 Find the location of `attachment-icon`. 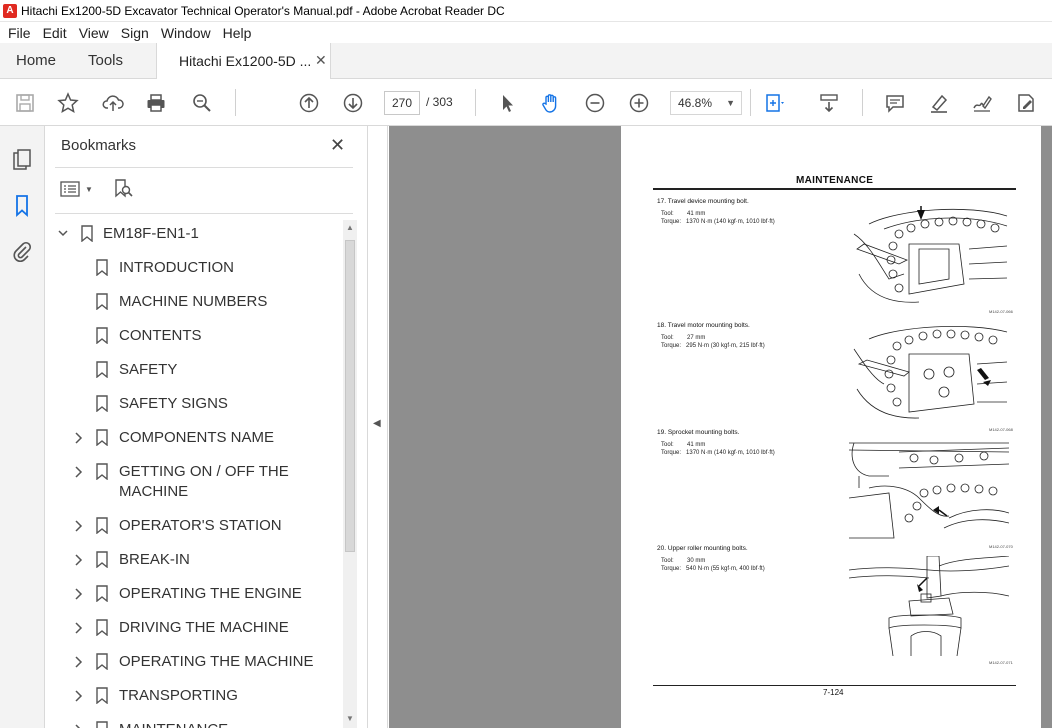

attachment-icon is located at coordinates (22, 252).